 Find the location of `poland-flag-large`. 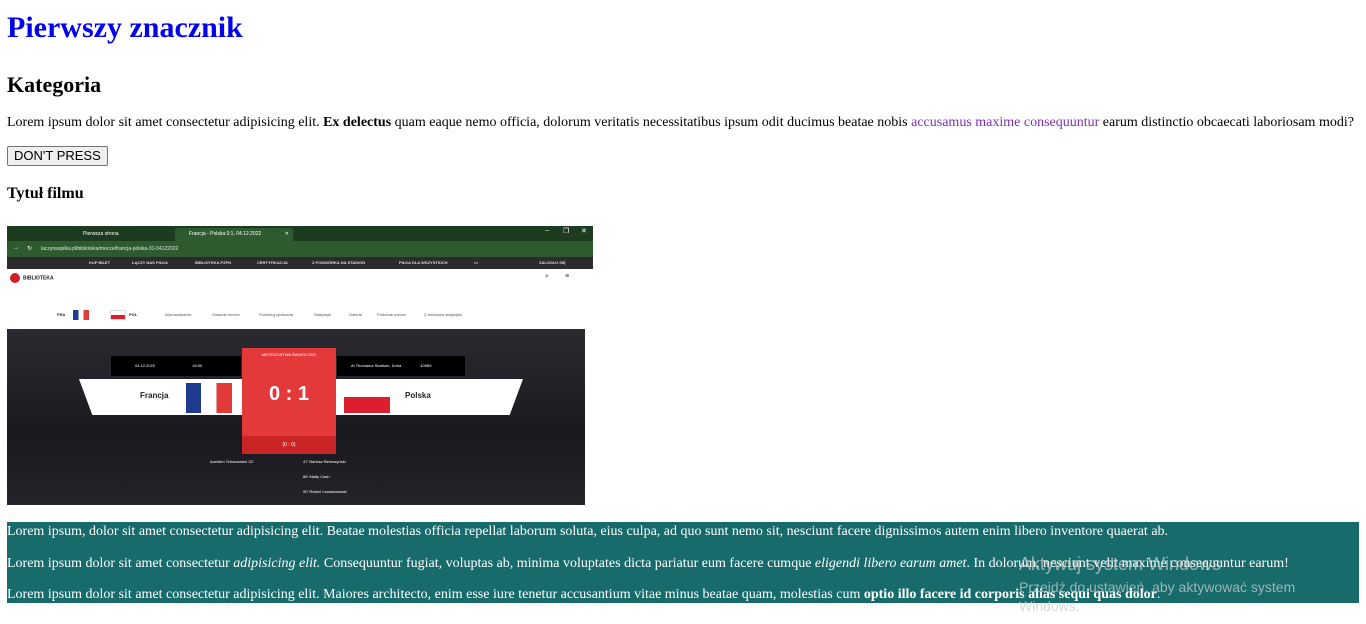

poland-flag-large is located at coordinates (367, 405).